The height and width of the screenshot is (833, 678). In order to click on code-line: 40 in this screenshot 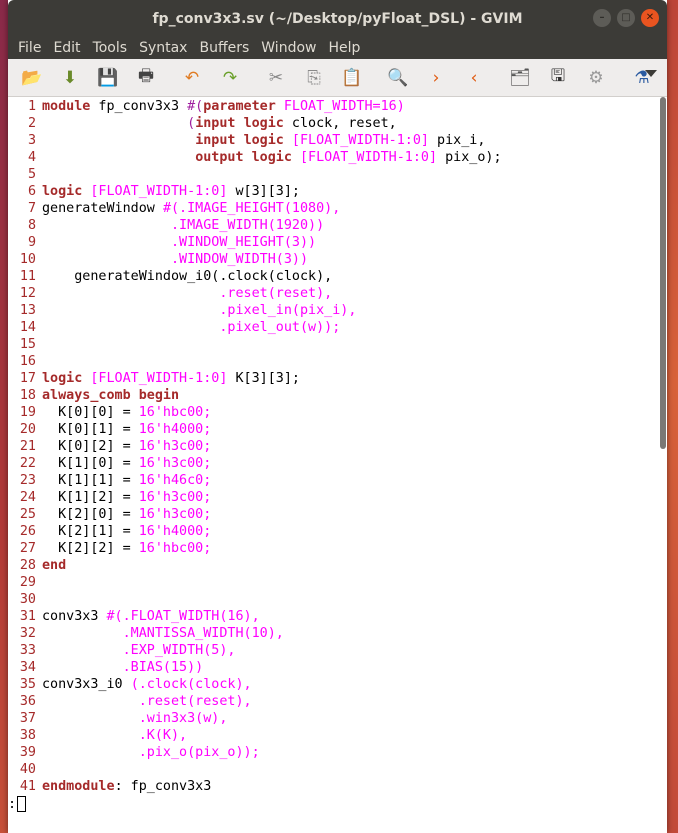, I will do `click(337, 769)`.